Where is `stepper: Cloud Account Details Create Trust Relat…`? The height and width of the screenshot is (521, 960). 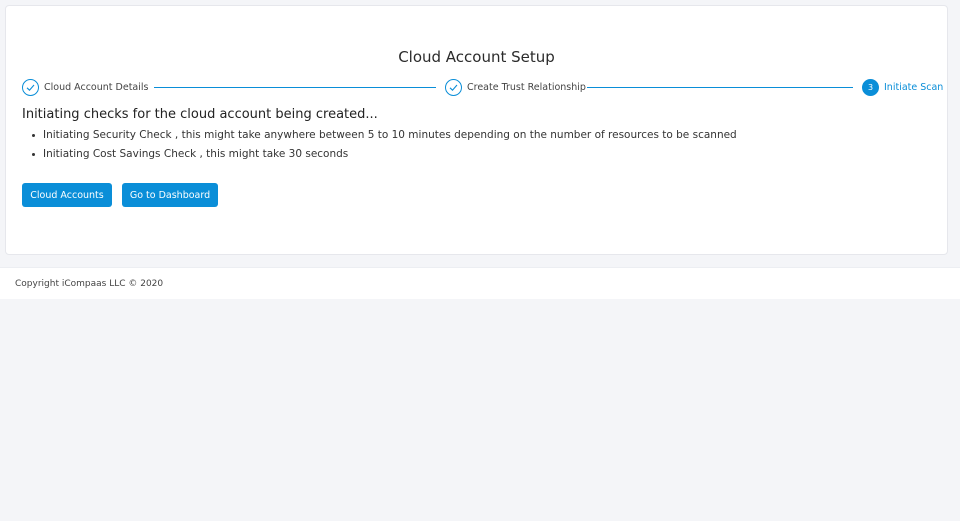
stepper: Cloud Account Details Create Trust Relat… is located at coordinates (482, 88).